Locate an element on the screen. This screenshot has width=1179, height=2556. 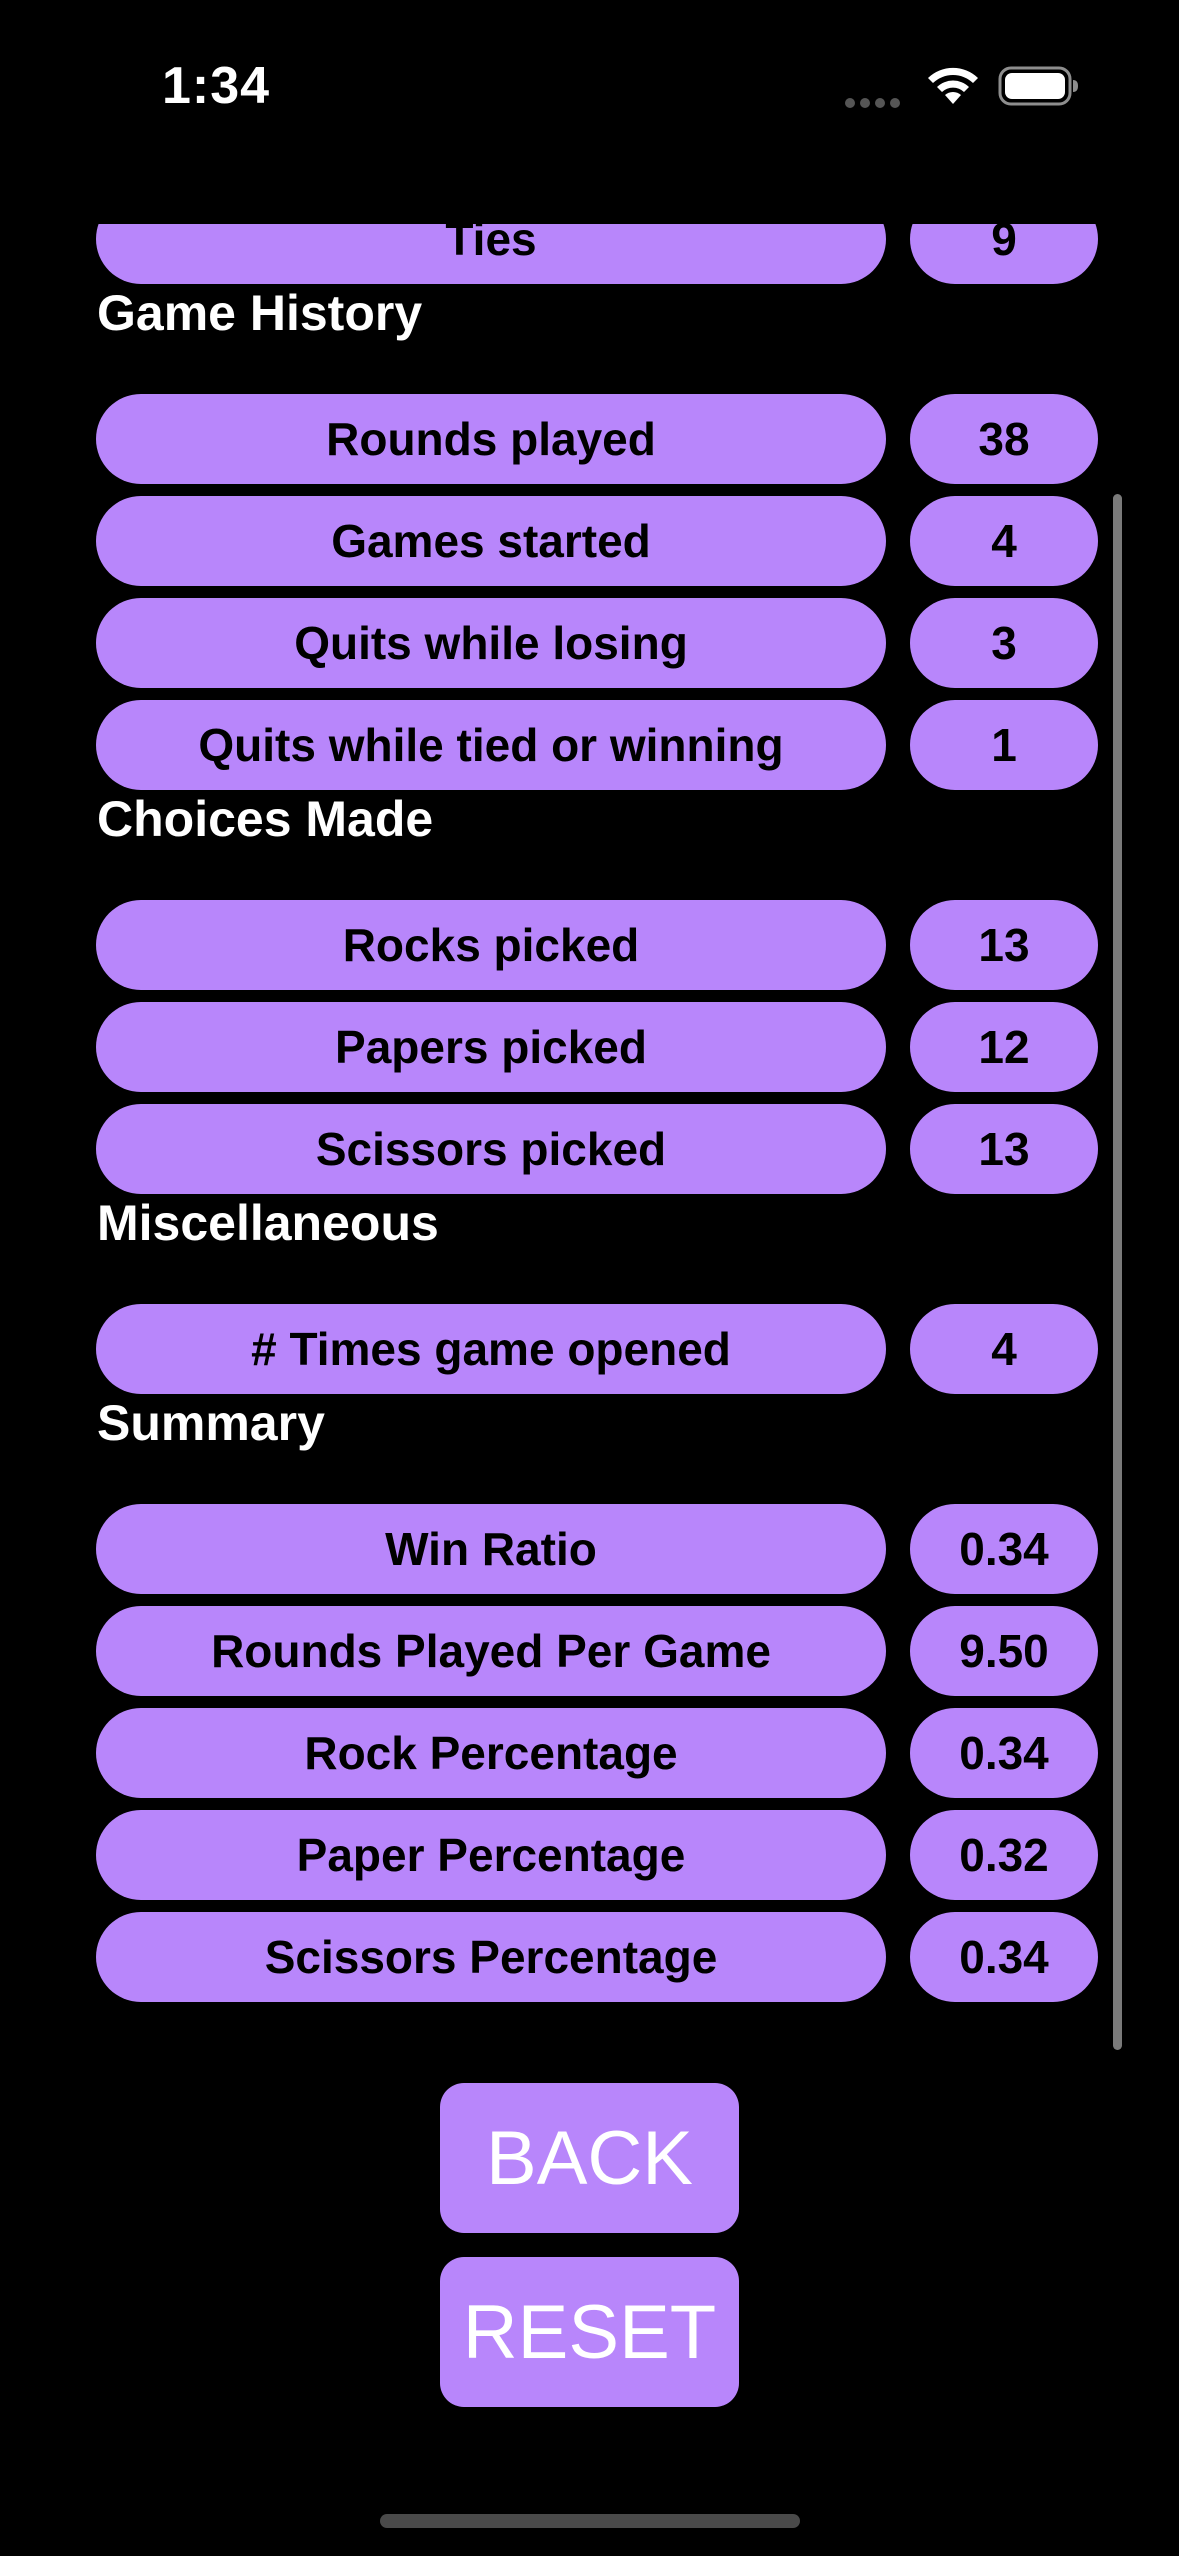
stat-row-scissors-picked: Scissors picked 13 is located at coordinates (597, 1149).